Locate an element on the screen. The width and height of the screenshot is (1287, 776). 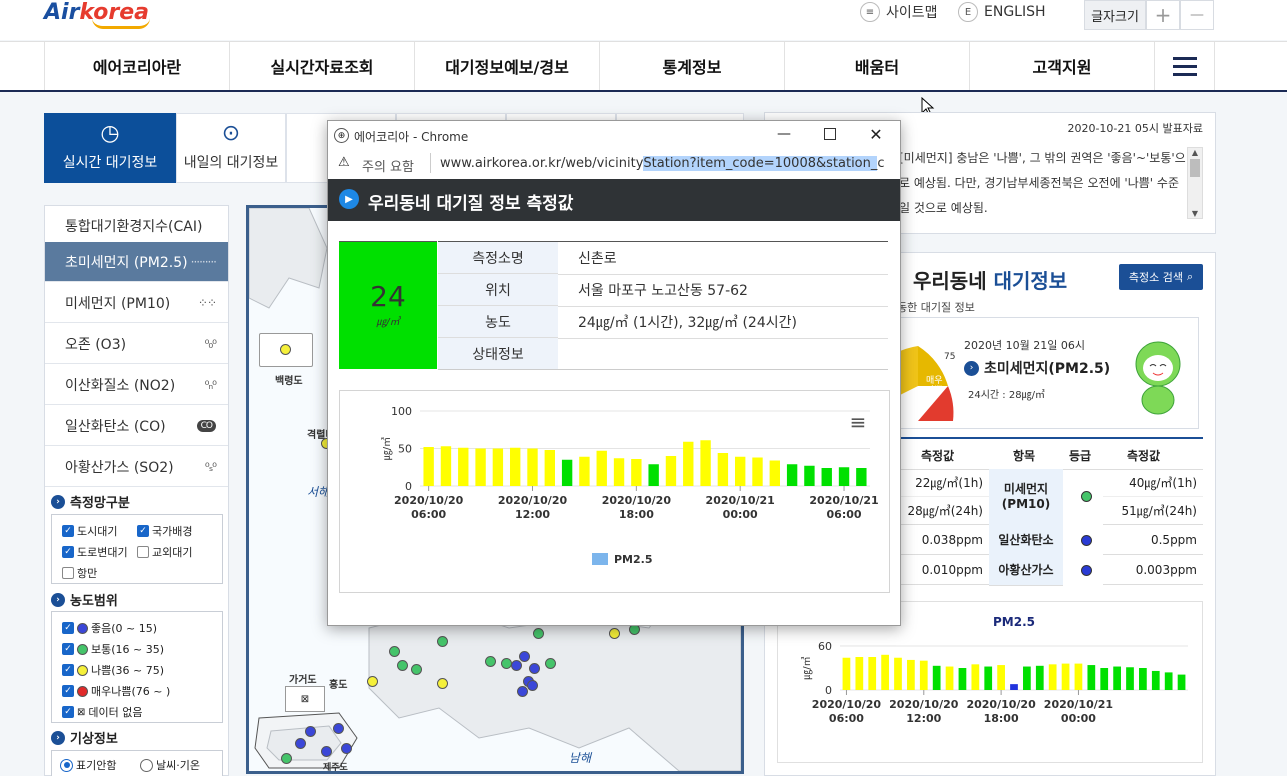
weather-none-radio: 표기안함 is located at coordinates (88, 765).